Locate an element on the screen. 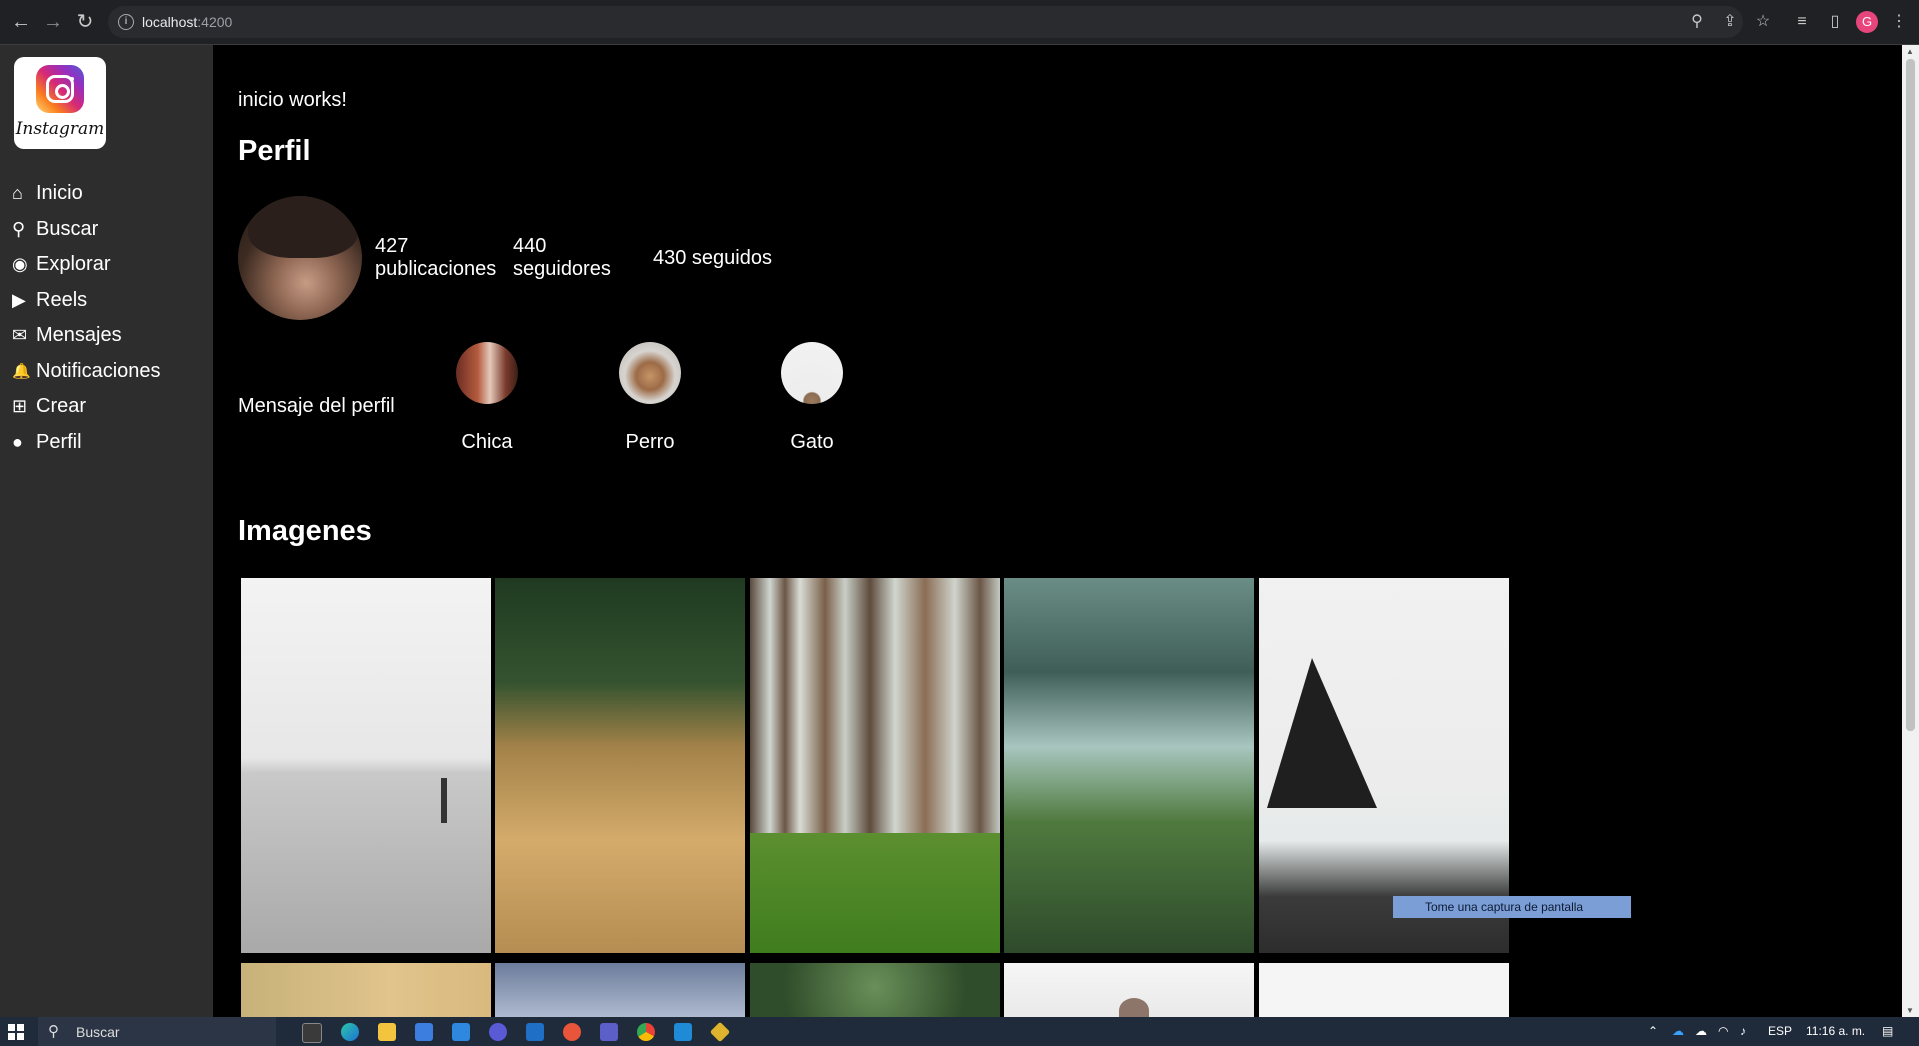 This screenshot has height=1046, width=1919. profile-message: Mensaje del perfil is located at coordinates (316, 406).